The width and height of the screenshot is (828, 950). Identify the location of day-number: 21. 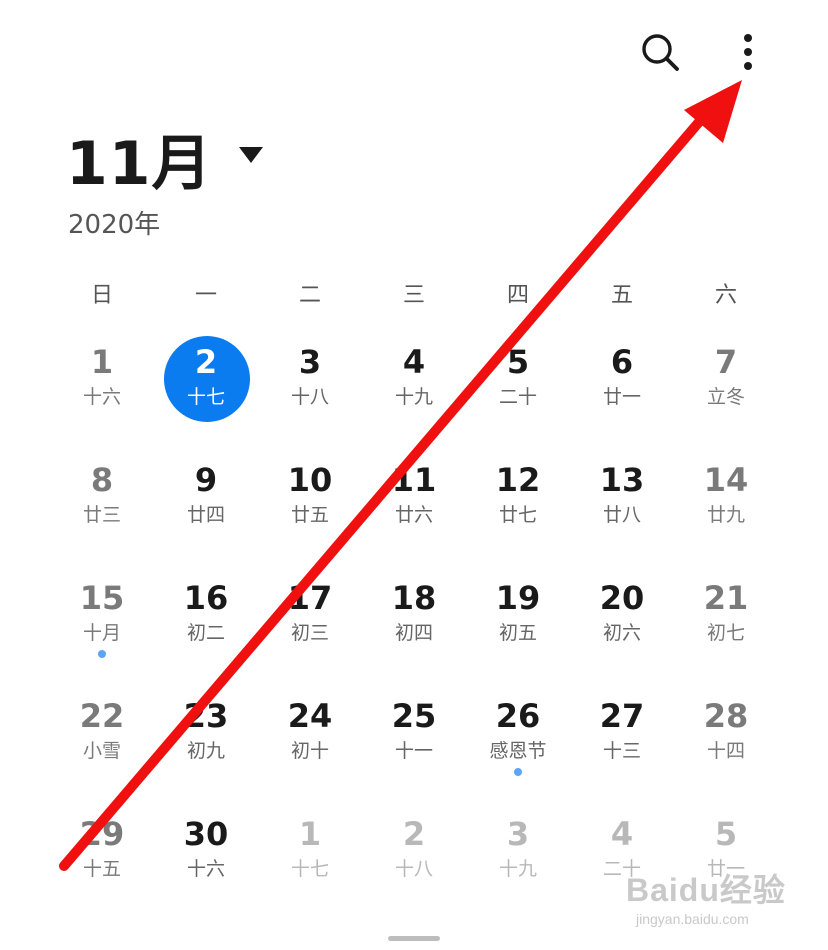
(726, 598).